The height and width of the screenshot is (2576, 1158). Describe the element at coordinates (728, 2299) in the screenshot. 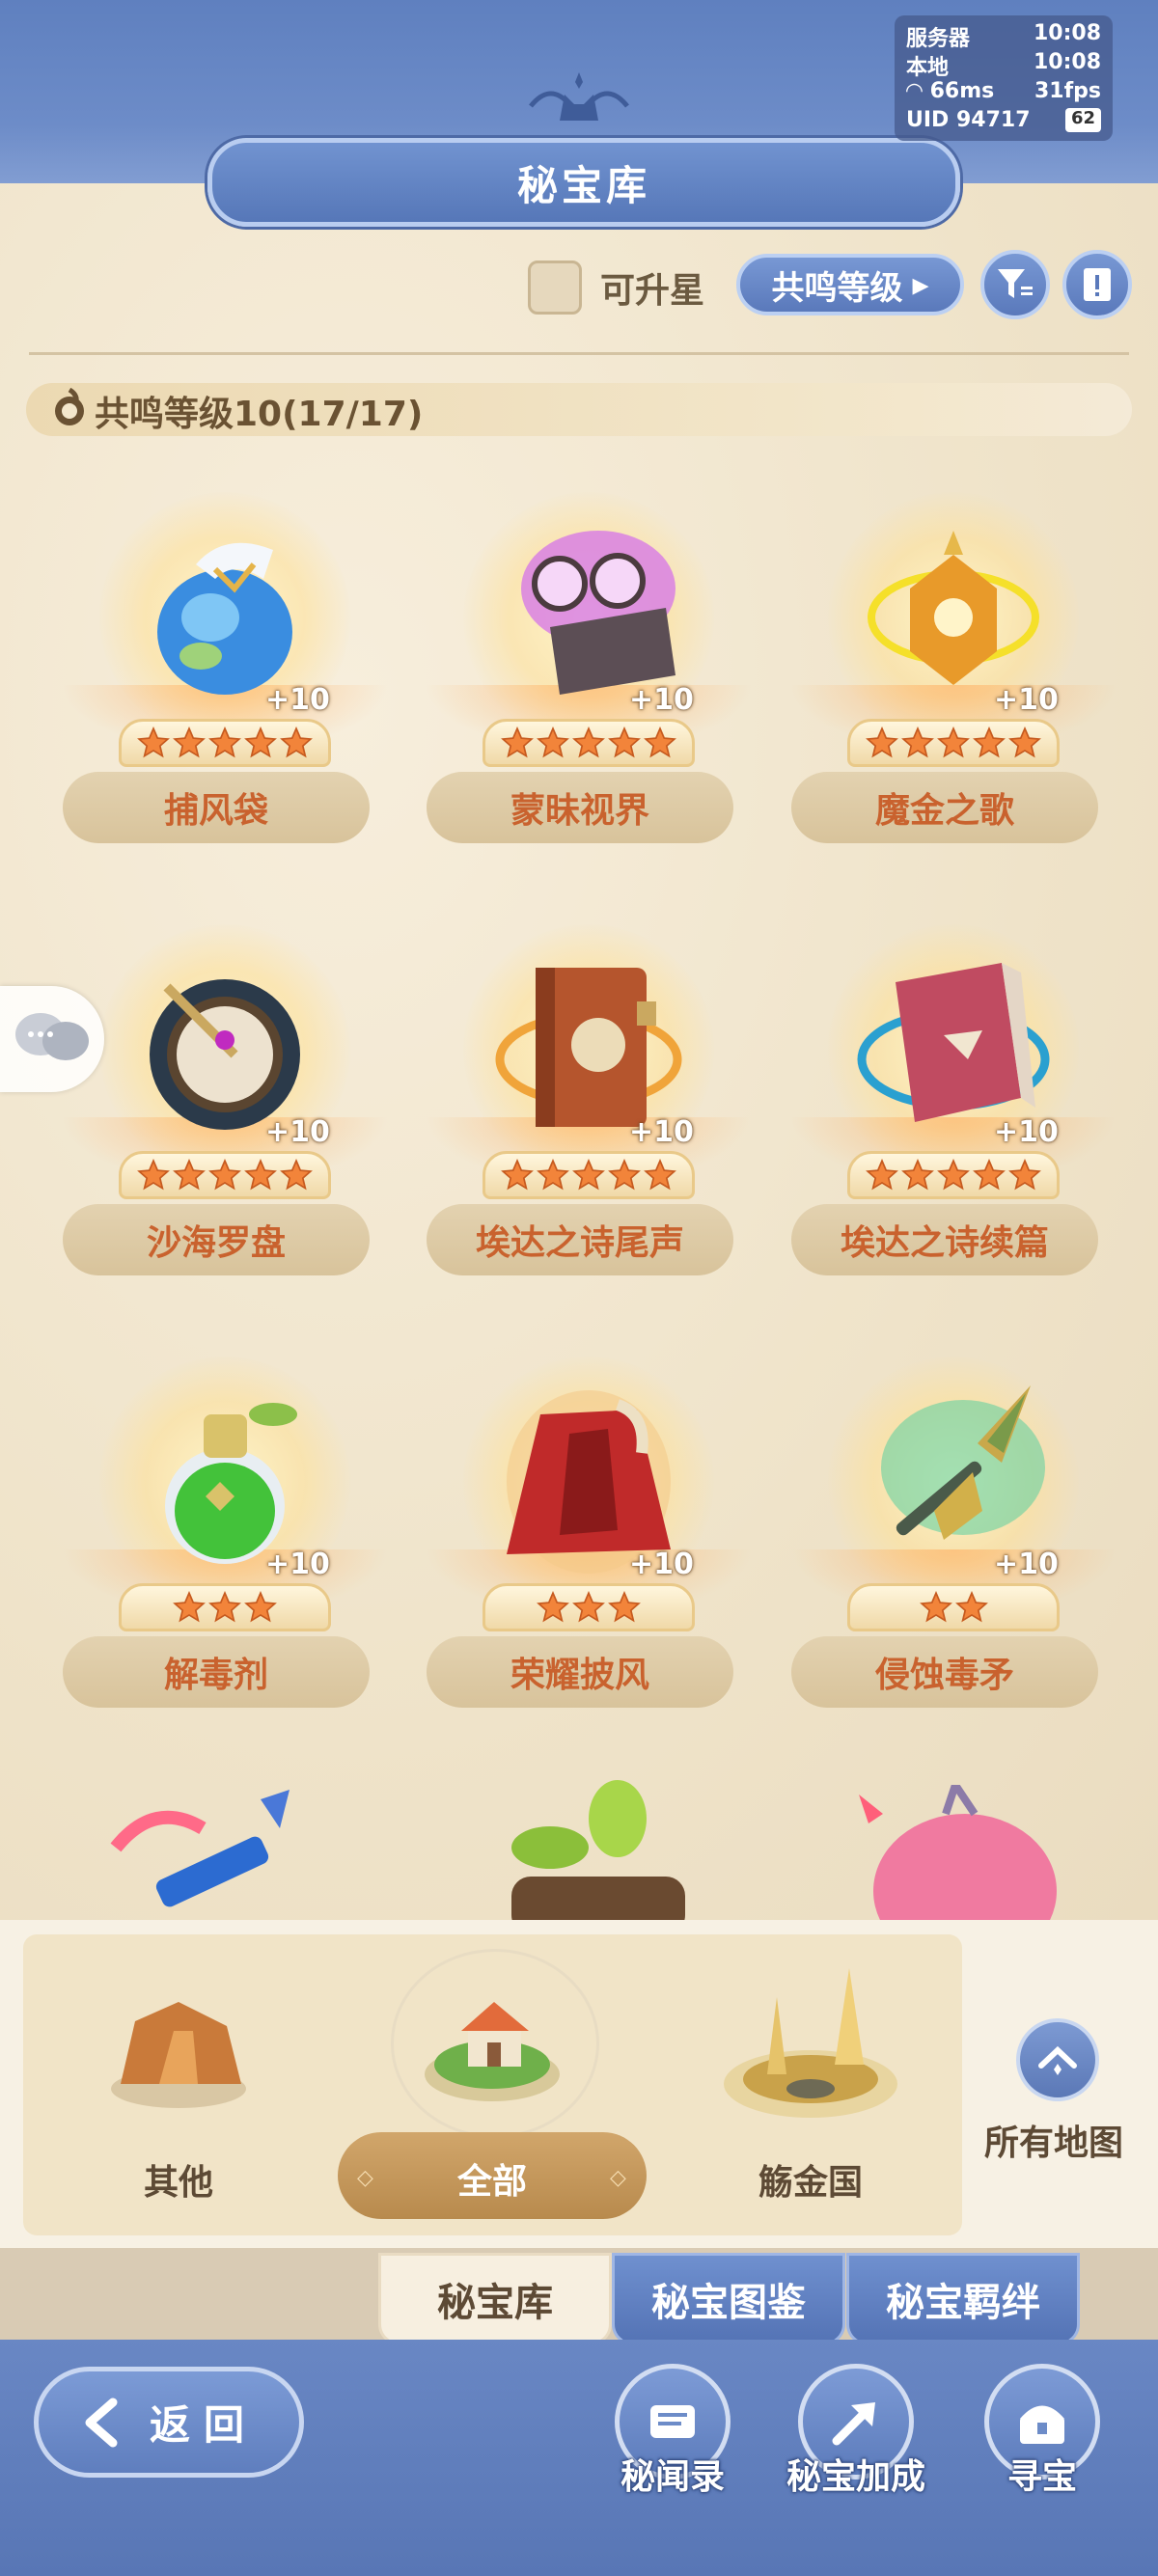

I see `tab-treasure-atlas: 秘宝图鉴` at that location.